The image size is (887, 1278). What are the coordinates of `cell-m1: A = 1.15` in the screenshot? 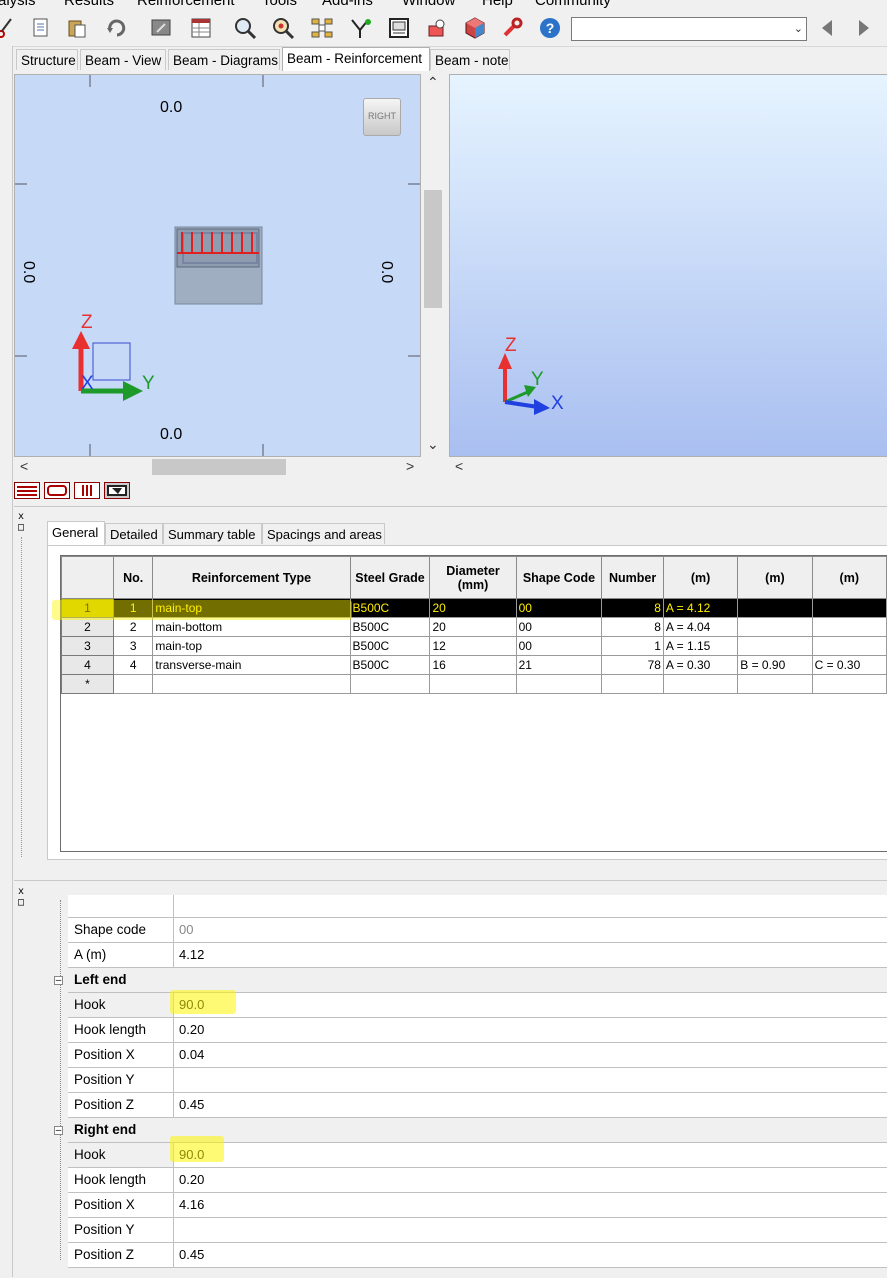 It's located at (700, 646).